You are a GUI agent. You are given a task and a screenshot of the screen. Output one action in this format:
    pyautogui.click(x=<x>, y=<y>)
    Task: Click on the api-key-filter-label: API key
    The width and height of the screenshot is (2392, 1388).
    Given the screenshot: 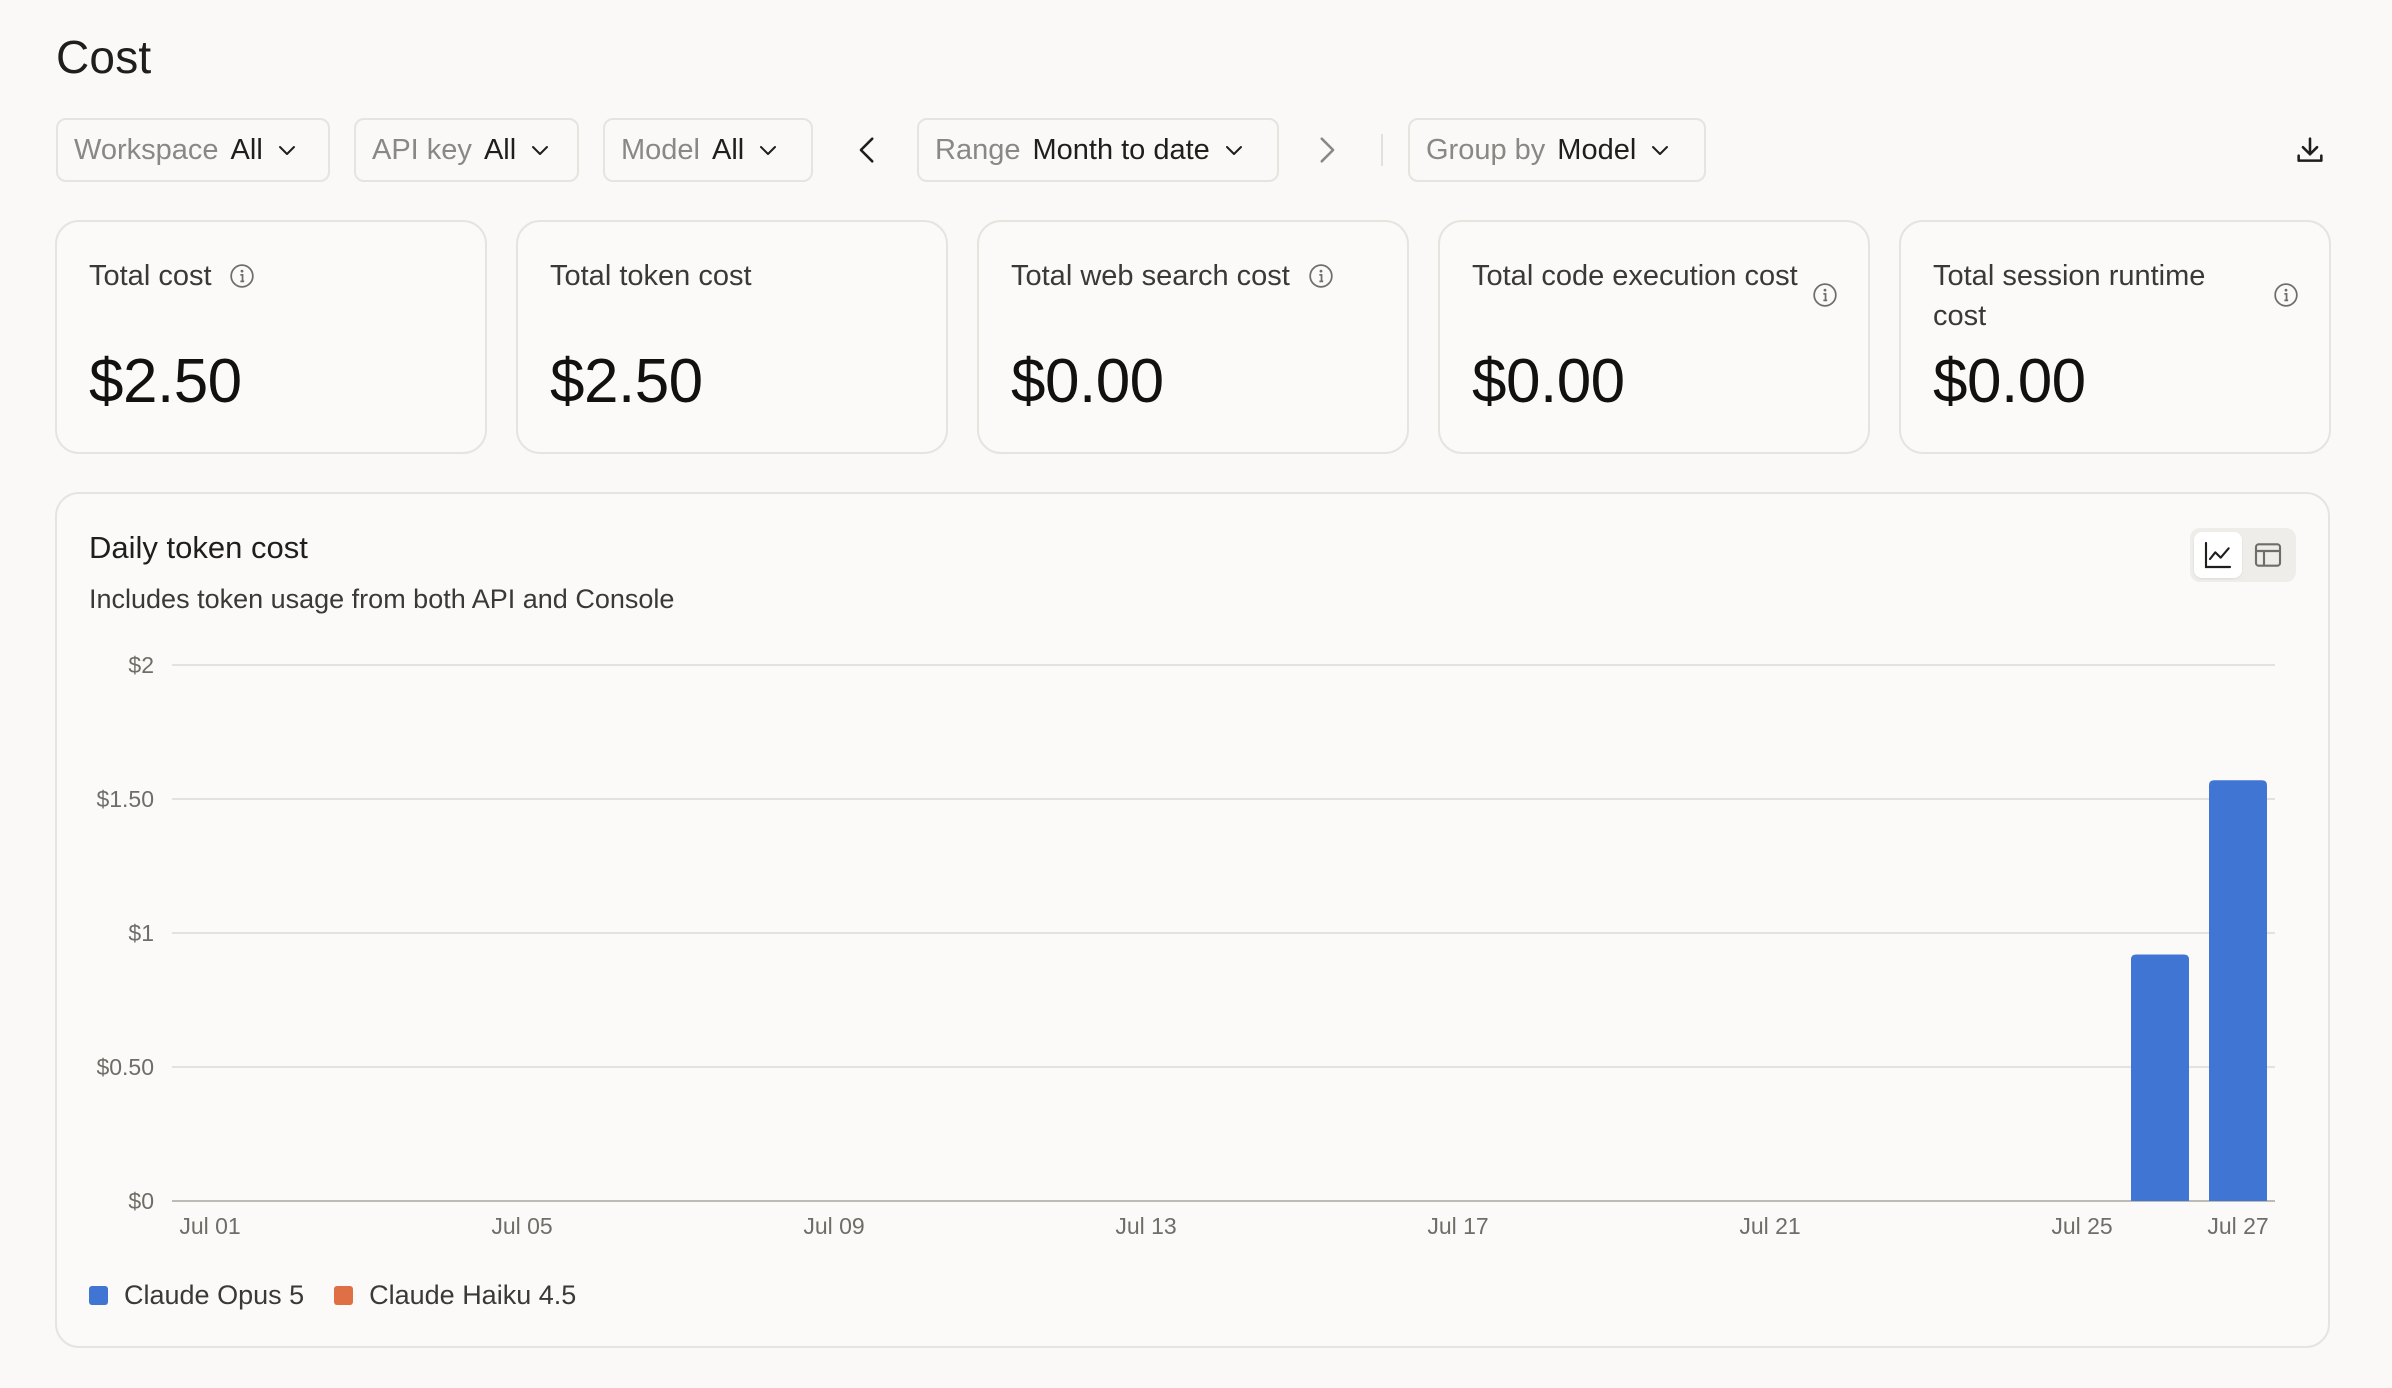 What is the action you would take?
    pyautogui.click(x=422, y=149)
    